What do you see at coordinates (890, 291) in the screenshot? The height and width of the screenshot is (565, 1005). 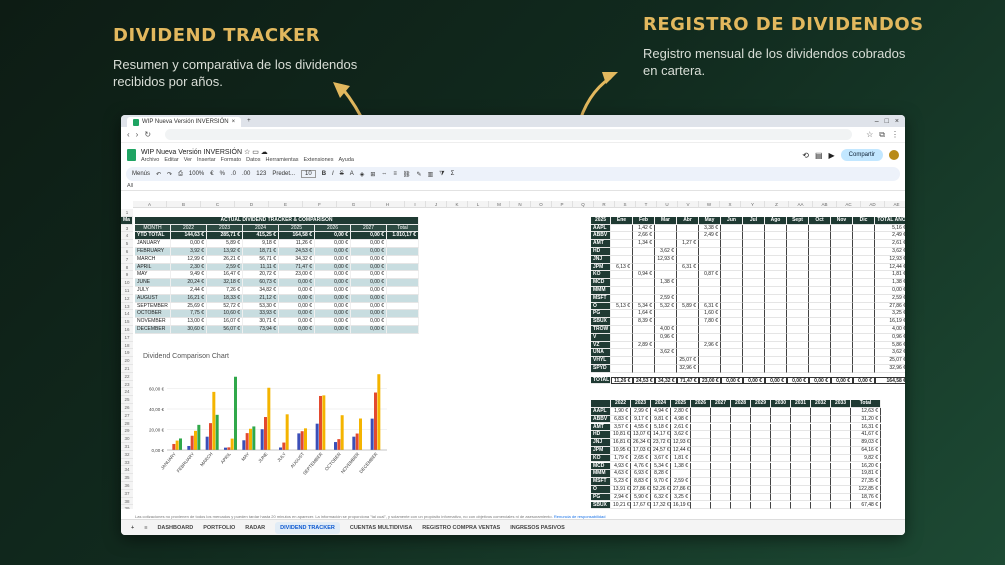 I see `registro-year-total: 0,00 €` at bounding box center [890, 291].